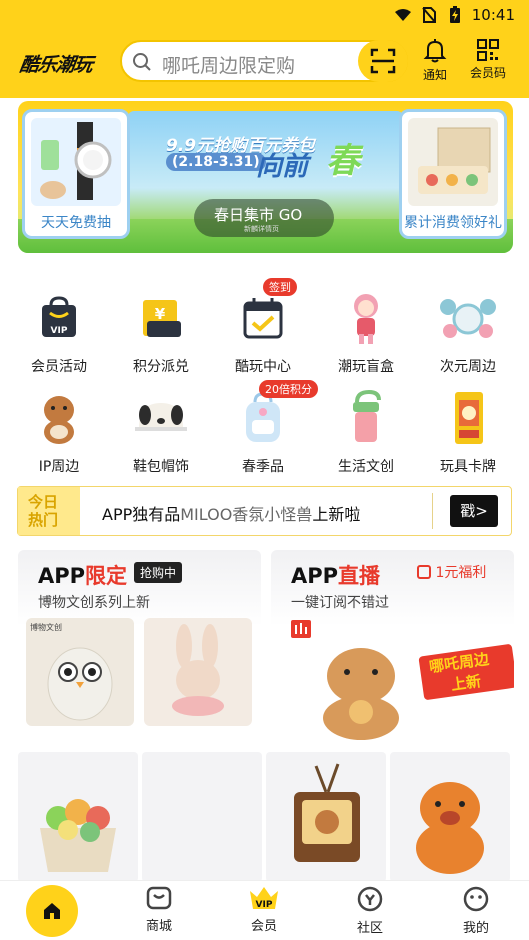 The height and width of the screenshot is (940, 529). Describe the element at coordinates (59, 418) in the screenshot. I see `capybara-plush-icon` at that location.